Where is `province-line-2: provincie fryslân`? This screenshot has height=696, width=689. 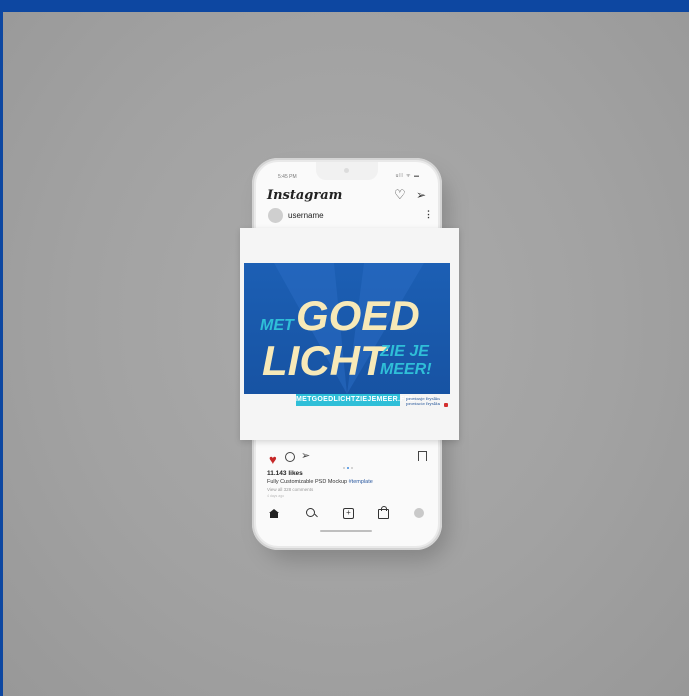
province-line-2: provincie fryslân is located at coordinates (423, 403).